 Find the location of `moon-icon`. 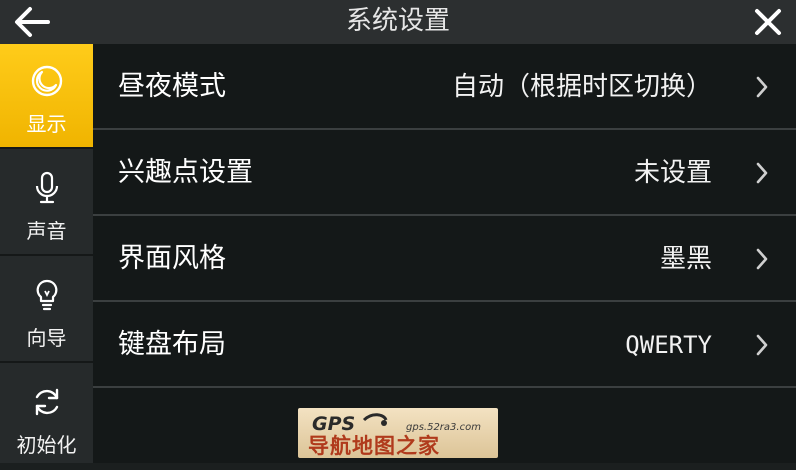

moon-icon is located at coordinates (47, 81).